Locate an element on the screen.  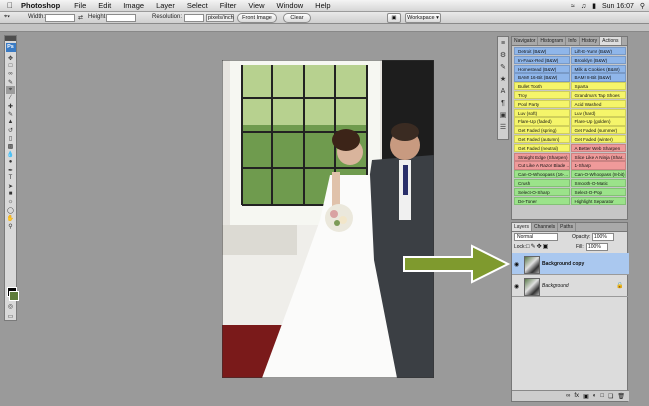
action-button: Lift-E-Yum! (B&W) is located at coordinates (598, 51).